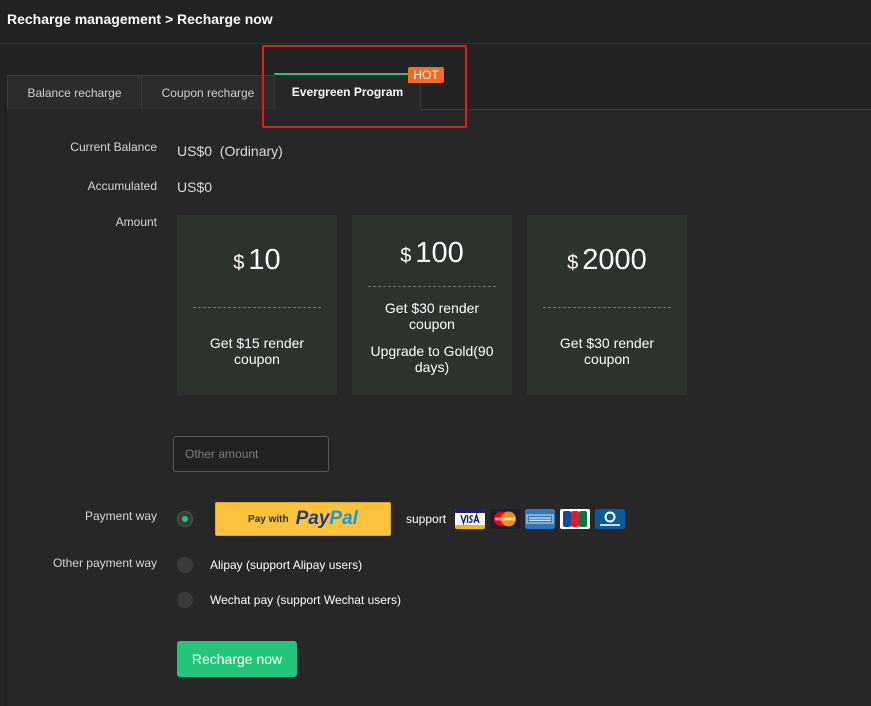 This screenshot has width=871, height=706. I want to click on tab-bar-baseline, so click(645, 109).